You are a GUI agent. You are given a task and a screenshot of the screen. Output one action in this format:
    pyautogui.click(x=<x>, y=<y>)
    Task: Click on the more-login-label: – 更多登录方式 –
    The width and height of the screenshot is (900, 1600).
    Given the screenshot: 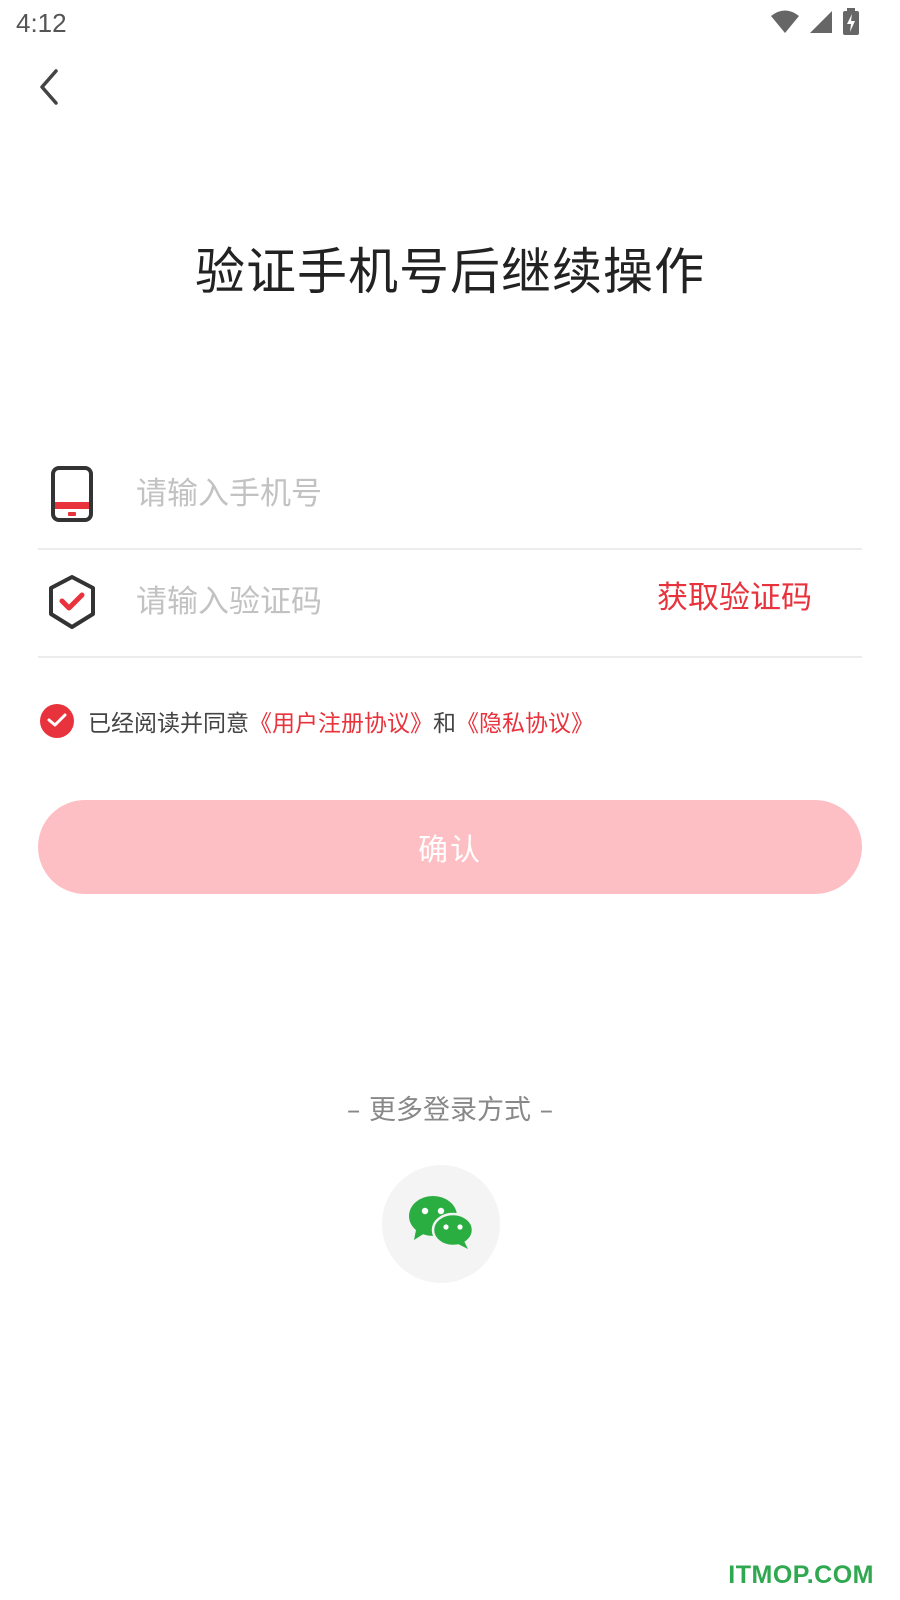 What is the action you would take?
    pyautogui.click(x=450, y=1110)
    